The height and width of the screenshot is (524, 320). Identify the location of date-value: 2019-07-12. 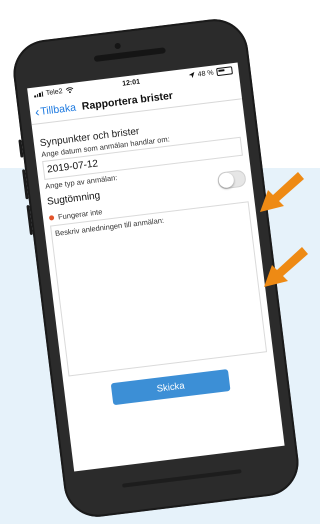
(72, 167).